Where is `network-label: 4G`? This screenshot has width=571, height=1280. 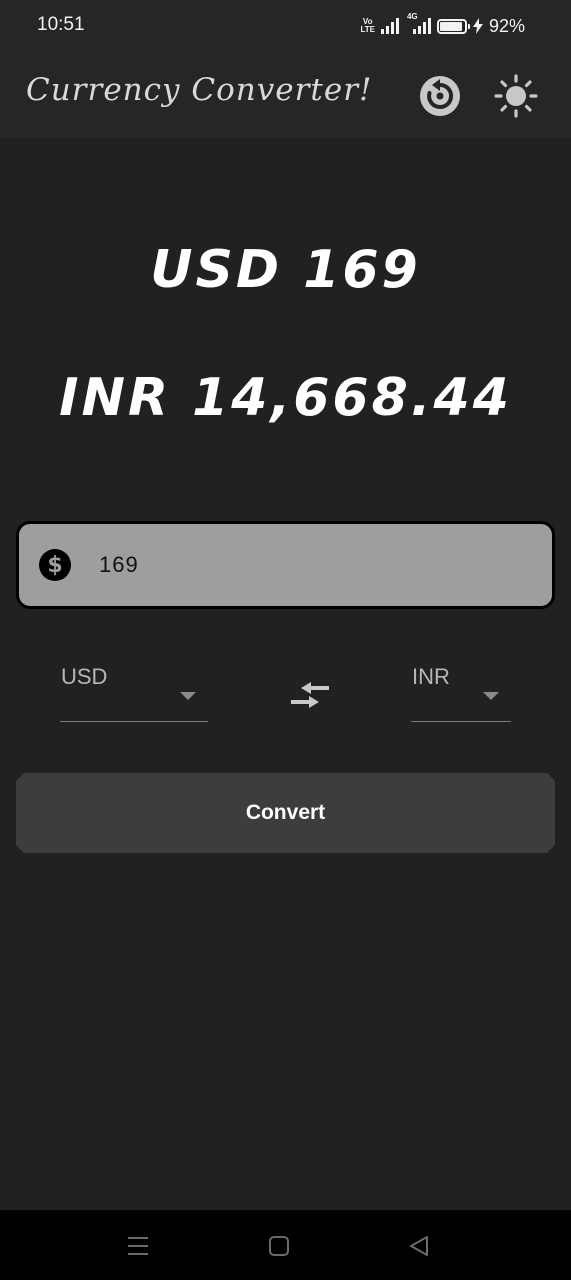 network-label: 4G is located at coordinates (412, 16).